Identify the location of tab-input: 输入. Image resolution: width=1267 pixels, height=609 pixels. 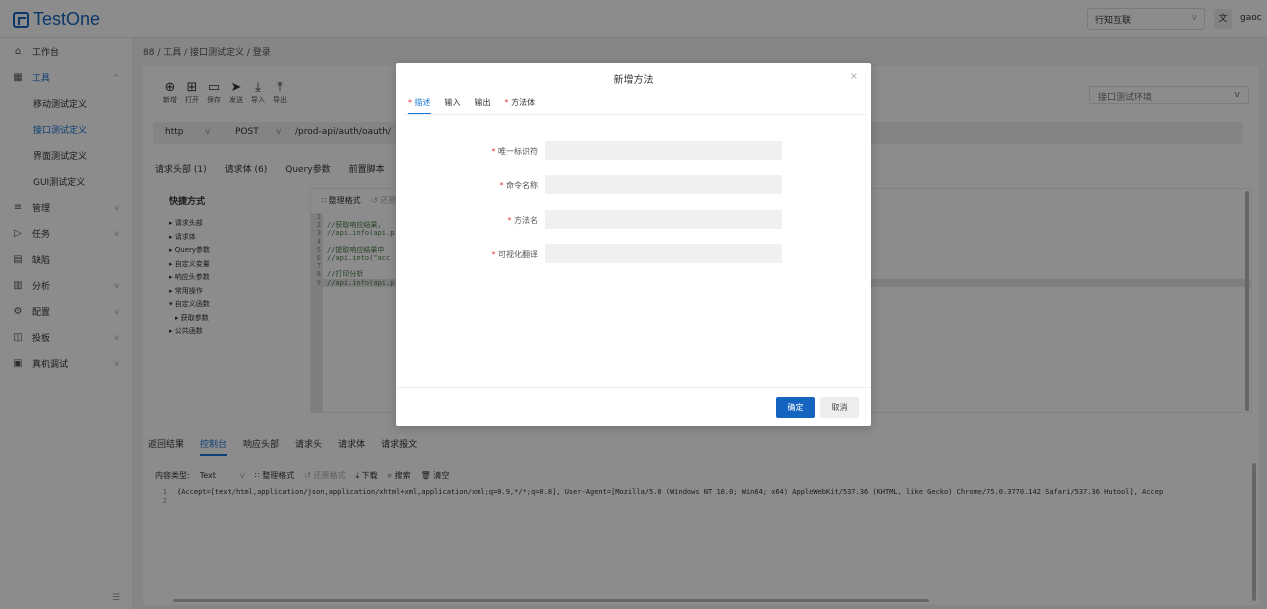
(453, 106).